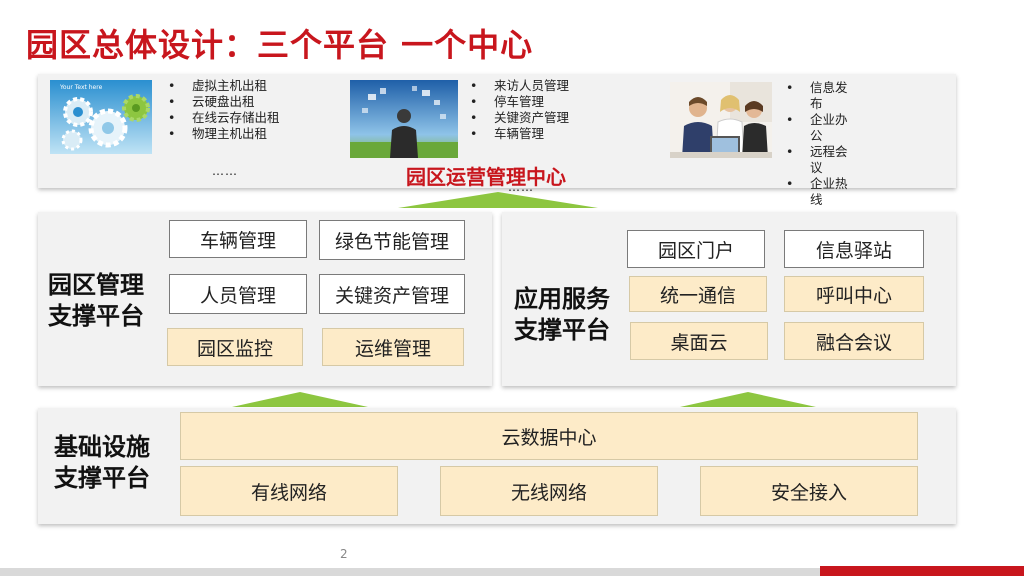 This screenshot has width=1024, height=576. I want to click on call-center-box: 呼叫中心, so click(854, 294).